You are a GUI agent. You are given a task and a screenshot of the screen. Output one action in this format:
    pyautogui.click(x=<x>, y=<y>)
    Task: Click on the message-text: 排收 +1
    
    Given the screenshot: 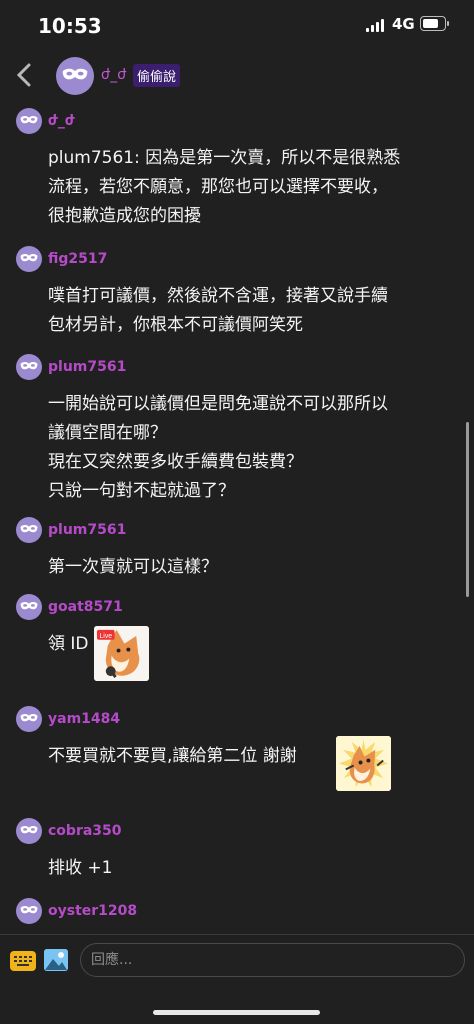 What is the action you would take?
    pyautogui.click(x=252, y=868)
    